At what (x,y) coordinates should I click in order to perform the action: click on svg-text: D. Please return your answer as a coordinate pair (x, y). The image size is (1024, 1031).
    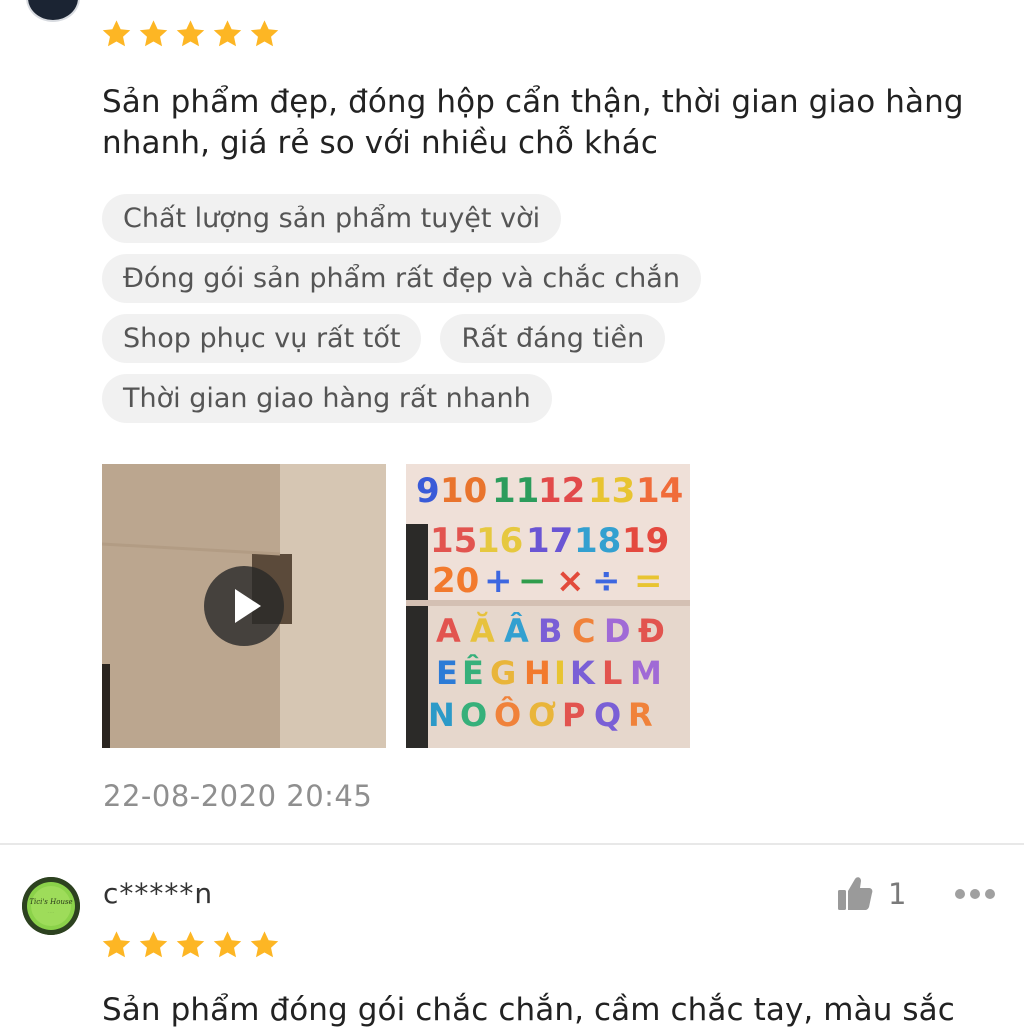
    Looking at the image, I should click on (617, 631).